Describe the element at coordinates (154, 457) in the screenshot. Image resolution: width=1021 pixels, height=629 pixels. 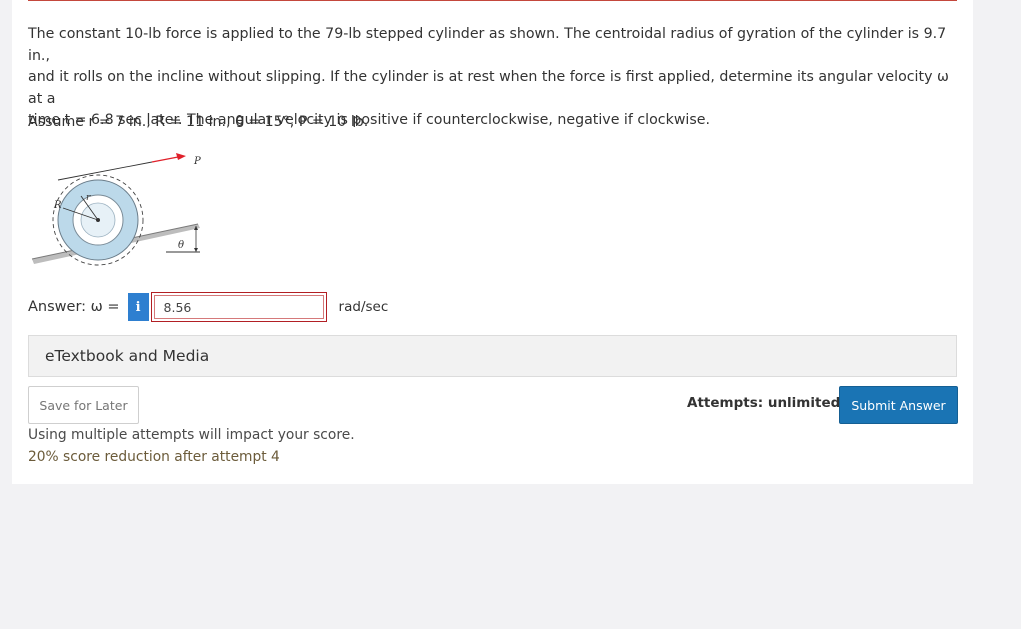
I see `score-reduction-note: 20% score reduction after attempt 4` at that location.